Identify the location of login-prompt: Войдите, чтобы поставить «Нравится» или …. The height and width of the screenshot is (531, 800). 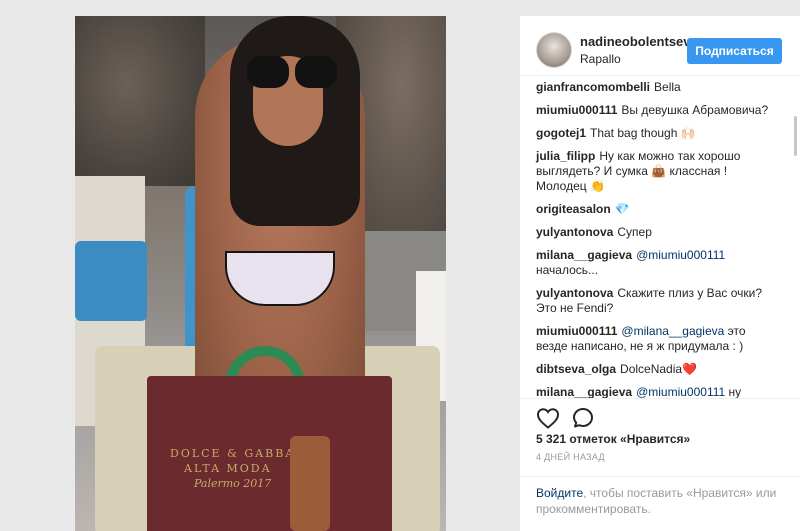
(660, 503).